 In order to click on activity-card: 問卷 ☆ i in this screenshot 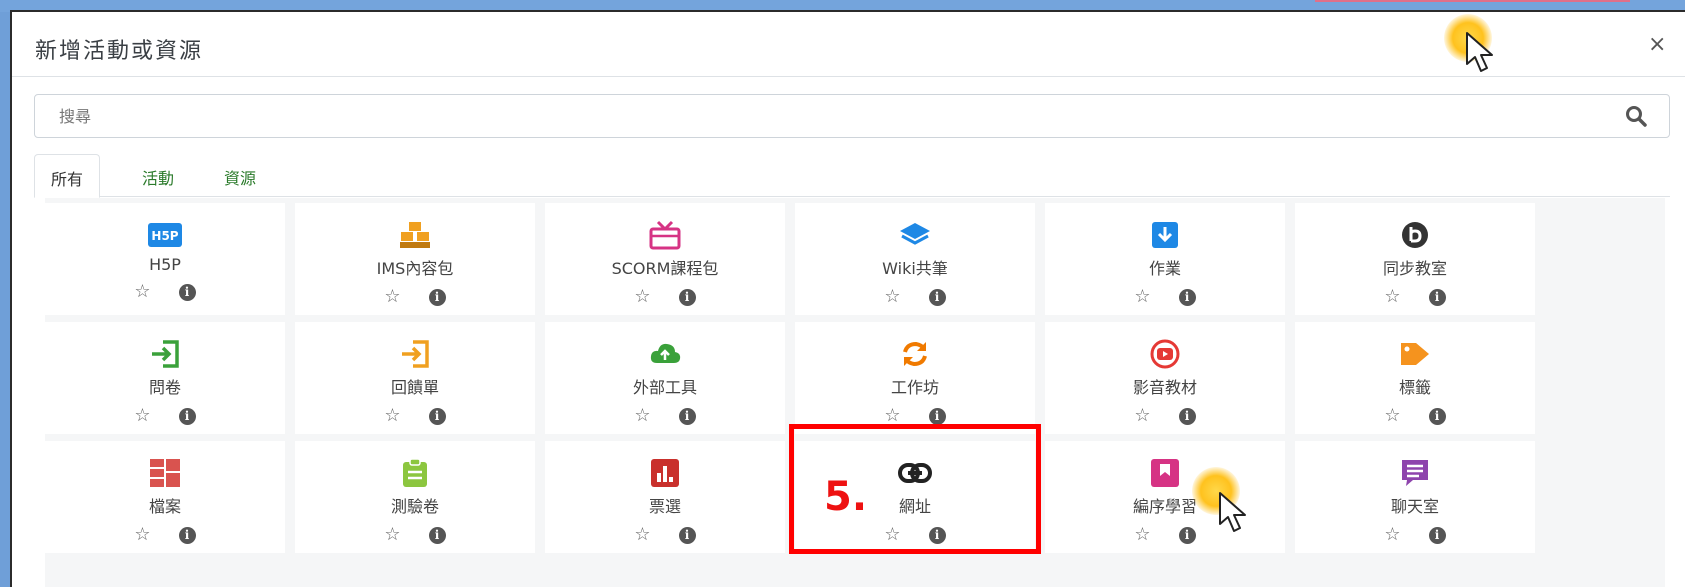, I will do `click(165, 378)`.